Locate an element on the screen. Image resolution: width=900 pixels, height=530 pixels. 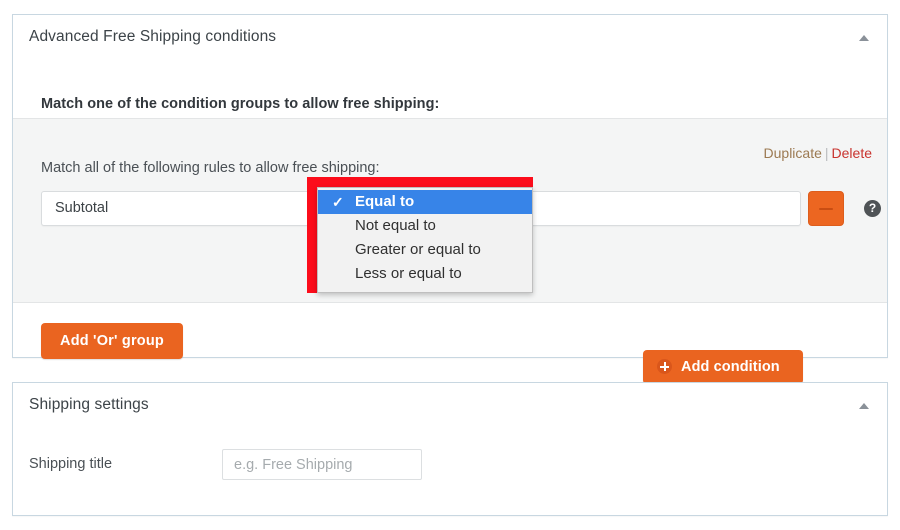
shipping-settings-title: Shipping settings is located at coordinates (89, 404).